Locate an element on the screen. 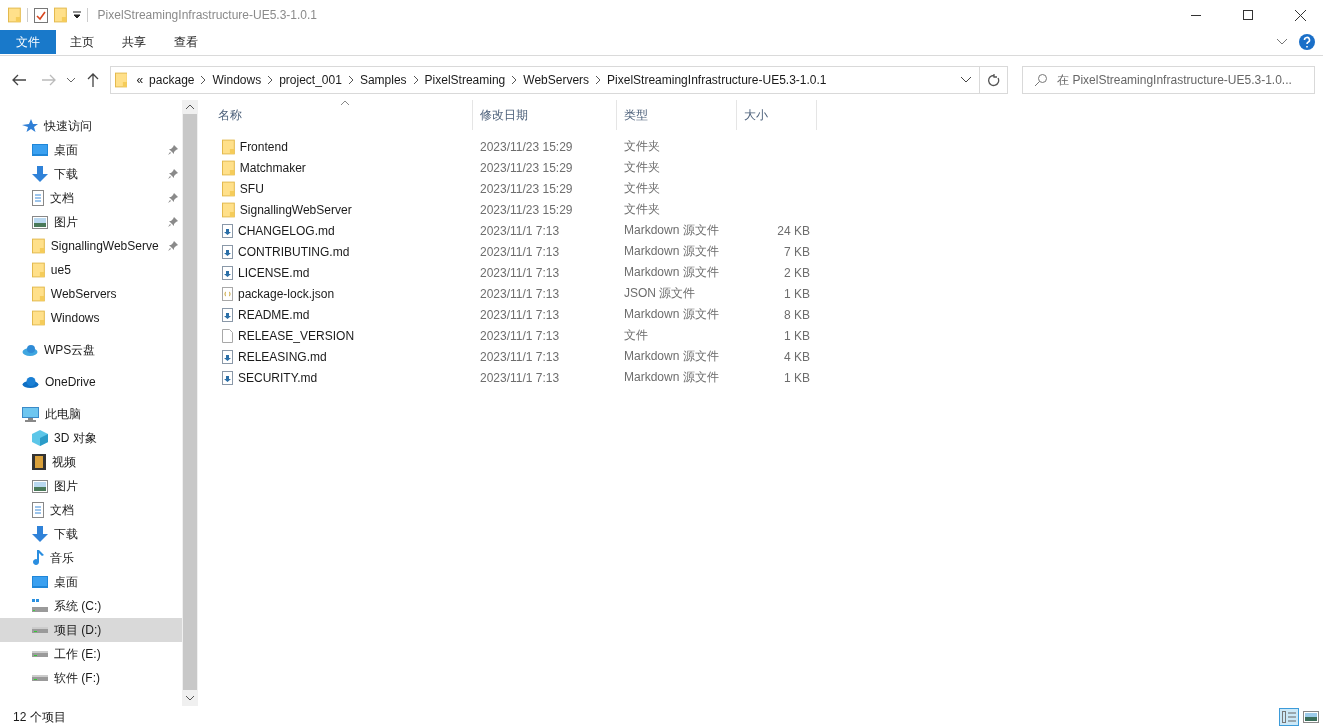 This screenshot has height=728, width=1323. breadcrumb: PixelStreamingInfrastructure-UE5.3-1.0.1 is located at coordinates (717, 80).